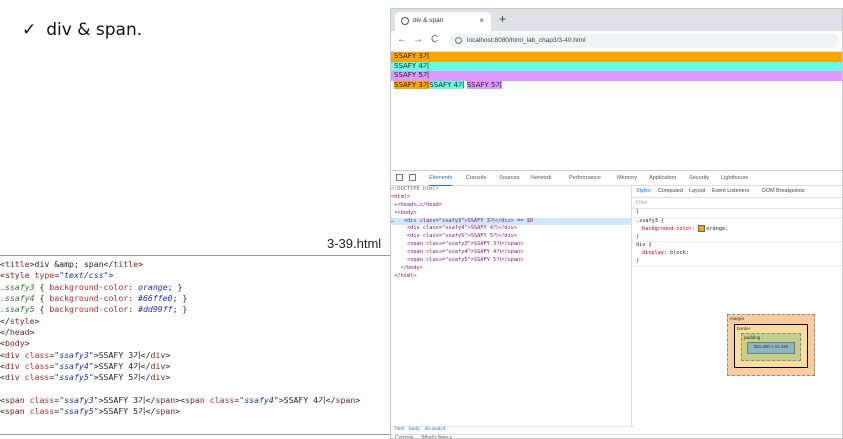  Describe the element at coordinates (434, 429) in the screenshot. I see `breadcrumb-item: div.ssafy3` at that location.